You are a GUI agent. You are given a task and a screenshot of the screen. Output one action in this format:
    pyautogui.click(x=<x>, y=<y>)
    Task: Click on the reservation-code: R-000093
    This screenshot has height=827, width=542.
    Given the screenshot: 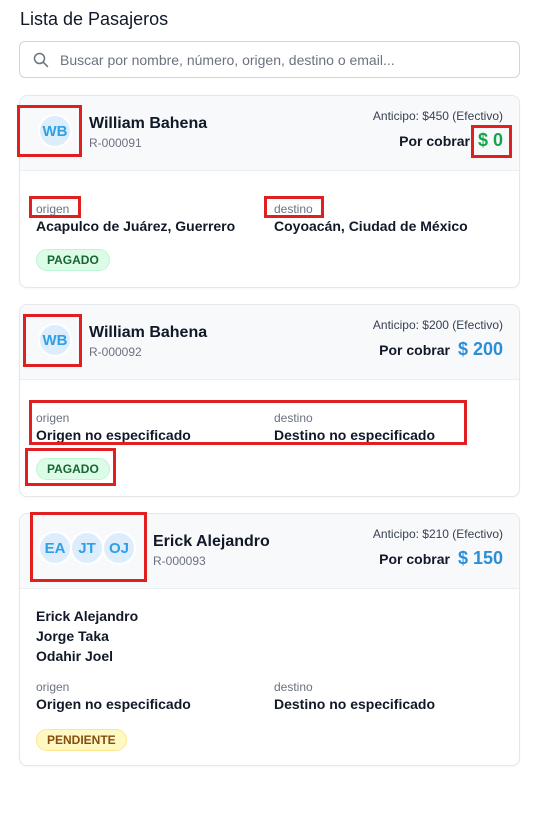 What is the action you would take?
    pyautogui.click(x=179, y=561)
    